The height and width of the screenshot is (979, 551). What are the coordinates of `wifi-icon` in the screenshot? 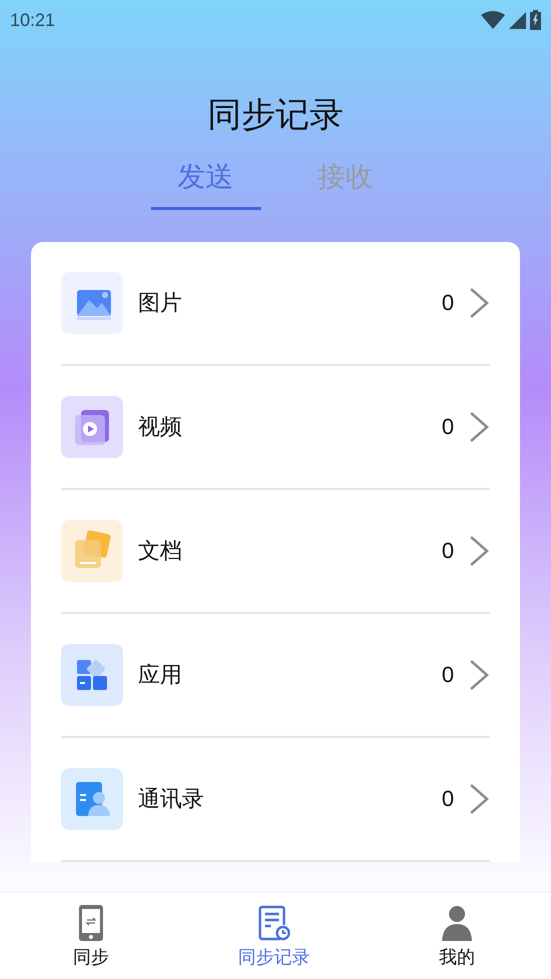 It's located at (493, 20).